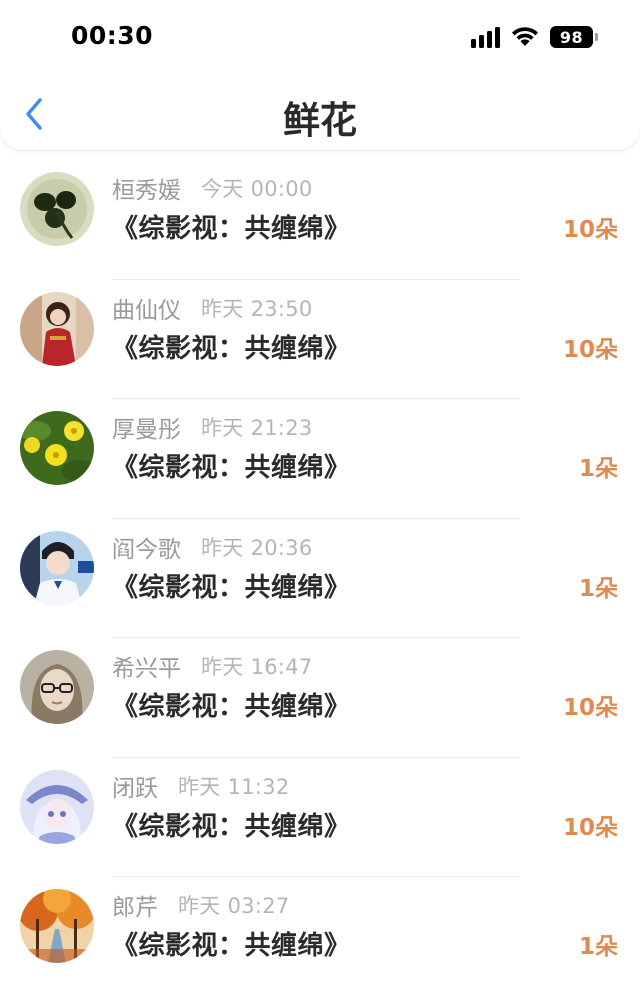 The width and height of the screenshot is (640, 997). Describe the element at coordinates (146, 191) in the screenshot. I see `user-name: 桓秀媛` at that location.